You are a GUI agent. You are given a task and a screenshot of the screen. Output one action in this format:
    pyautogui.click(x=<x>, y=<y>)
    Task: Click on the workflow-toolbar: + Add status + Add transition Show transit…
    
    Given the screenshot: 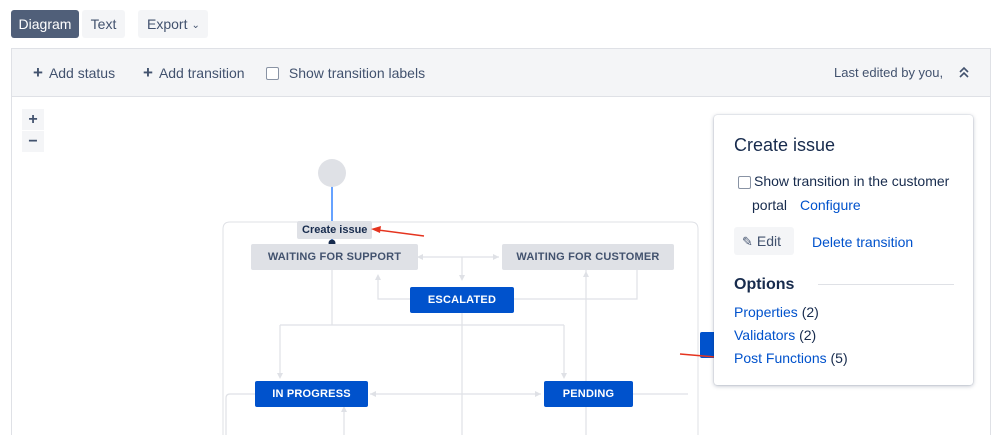 What is the action you would take?
    pyautogui.click(x=501, y=72)
    